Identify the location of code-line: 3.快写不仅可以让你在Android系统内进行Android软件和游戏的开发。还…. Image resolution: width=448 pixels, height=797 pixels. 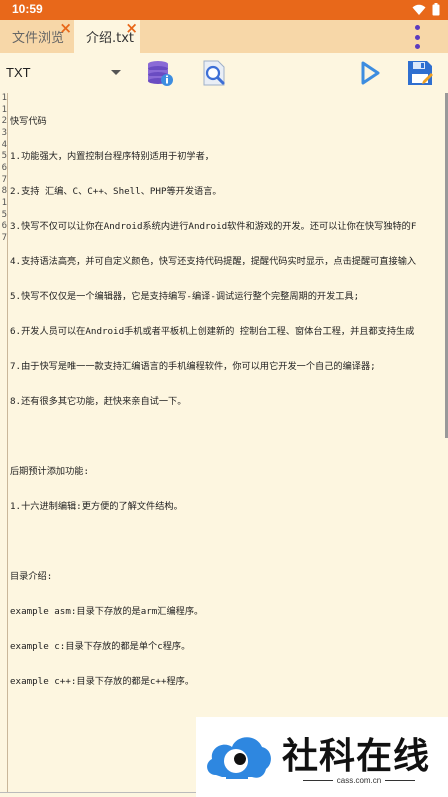
(213, 227).